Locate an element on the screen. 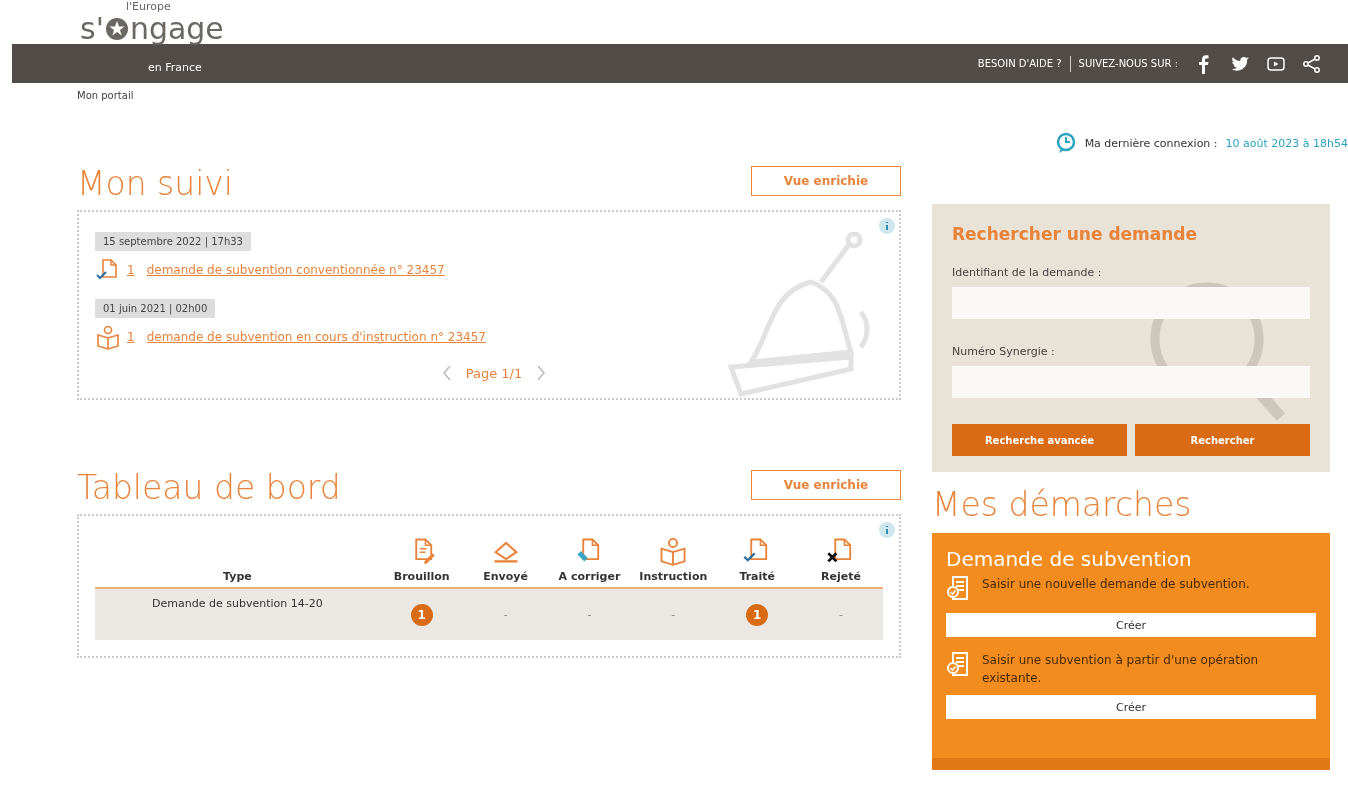  follow-label: SUIVEZ-NOUS SUR : is located at coordinates (1128, 63).